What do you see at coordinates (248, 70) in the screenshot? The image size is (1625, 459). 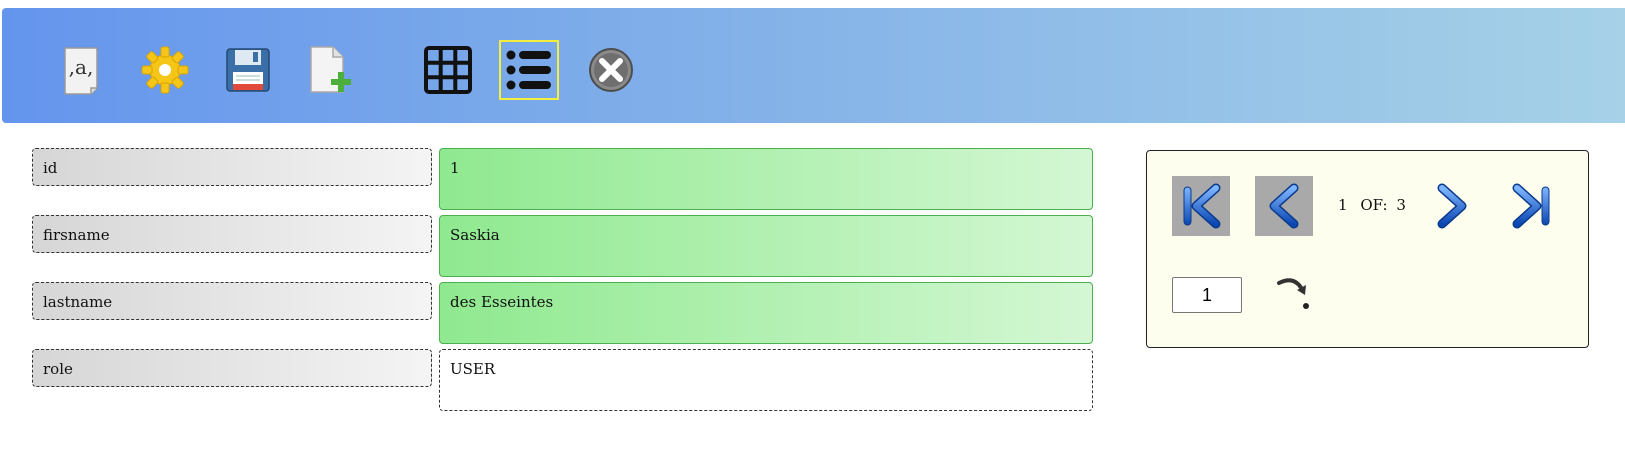 I see `save-floppy-icon` at bounding box center [248, 70].